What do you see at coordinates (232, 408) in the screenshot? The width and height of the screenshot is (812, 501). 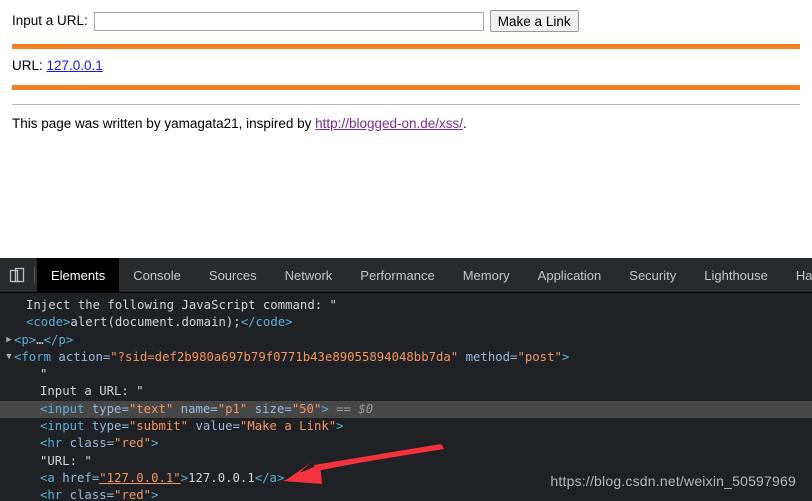 I see `dom-token: "p1"` at bounding box center [232, 408].